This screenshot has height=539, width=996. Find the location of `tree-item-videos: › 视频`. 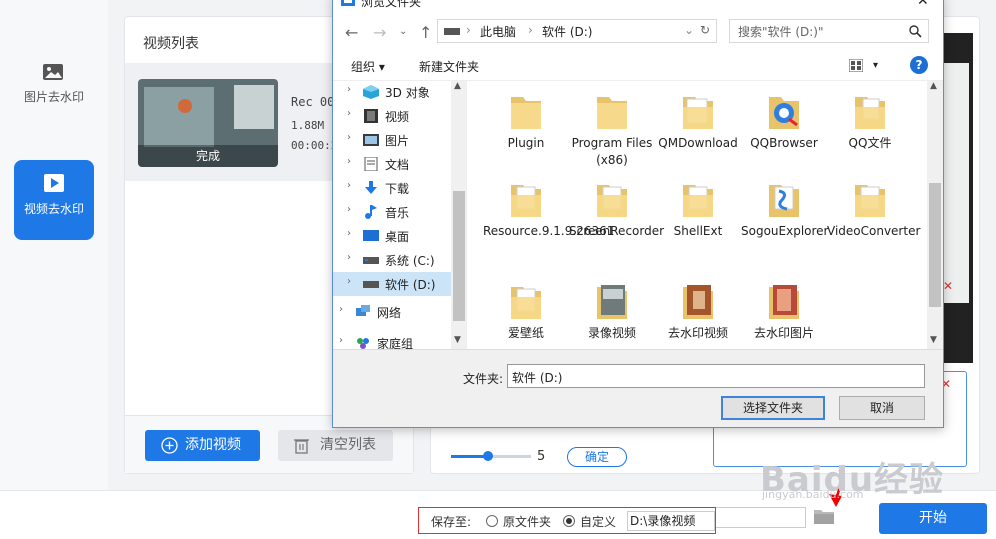

tree-item-videos: › 视频 is located at coordinates (392, 116).